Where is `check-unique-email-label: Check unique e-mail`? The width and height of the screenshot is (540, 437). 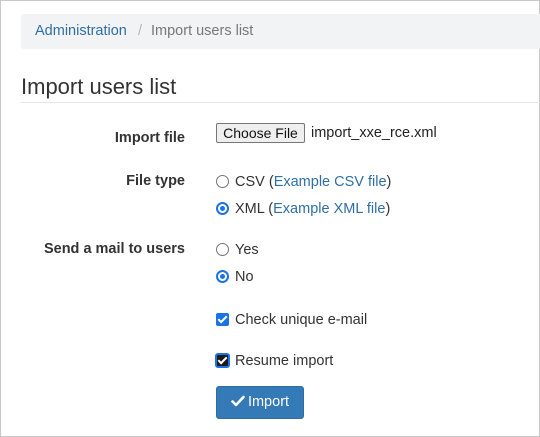 check-unique-email-label: Check unique e-mail is located at coordinates (301, 320).